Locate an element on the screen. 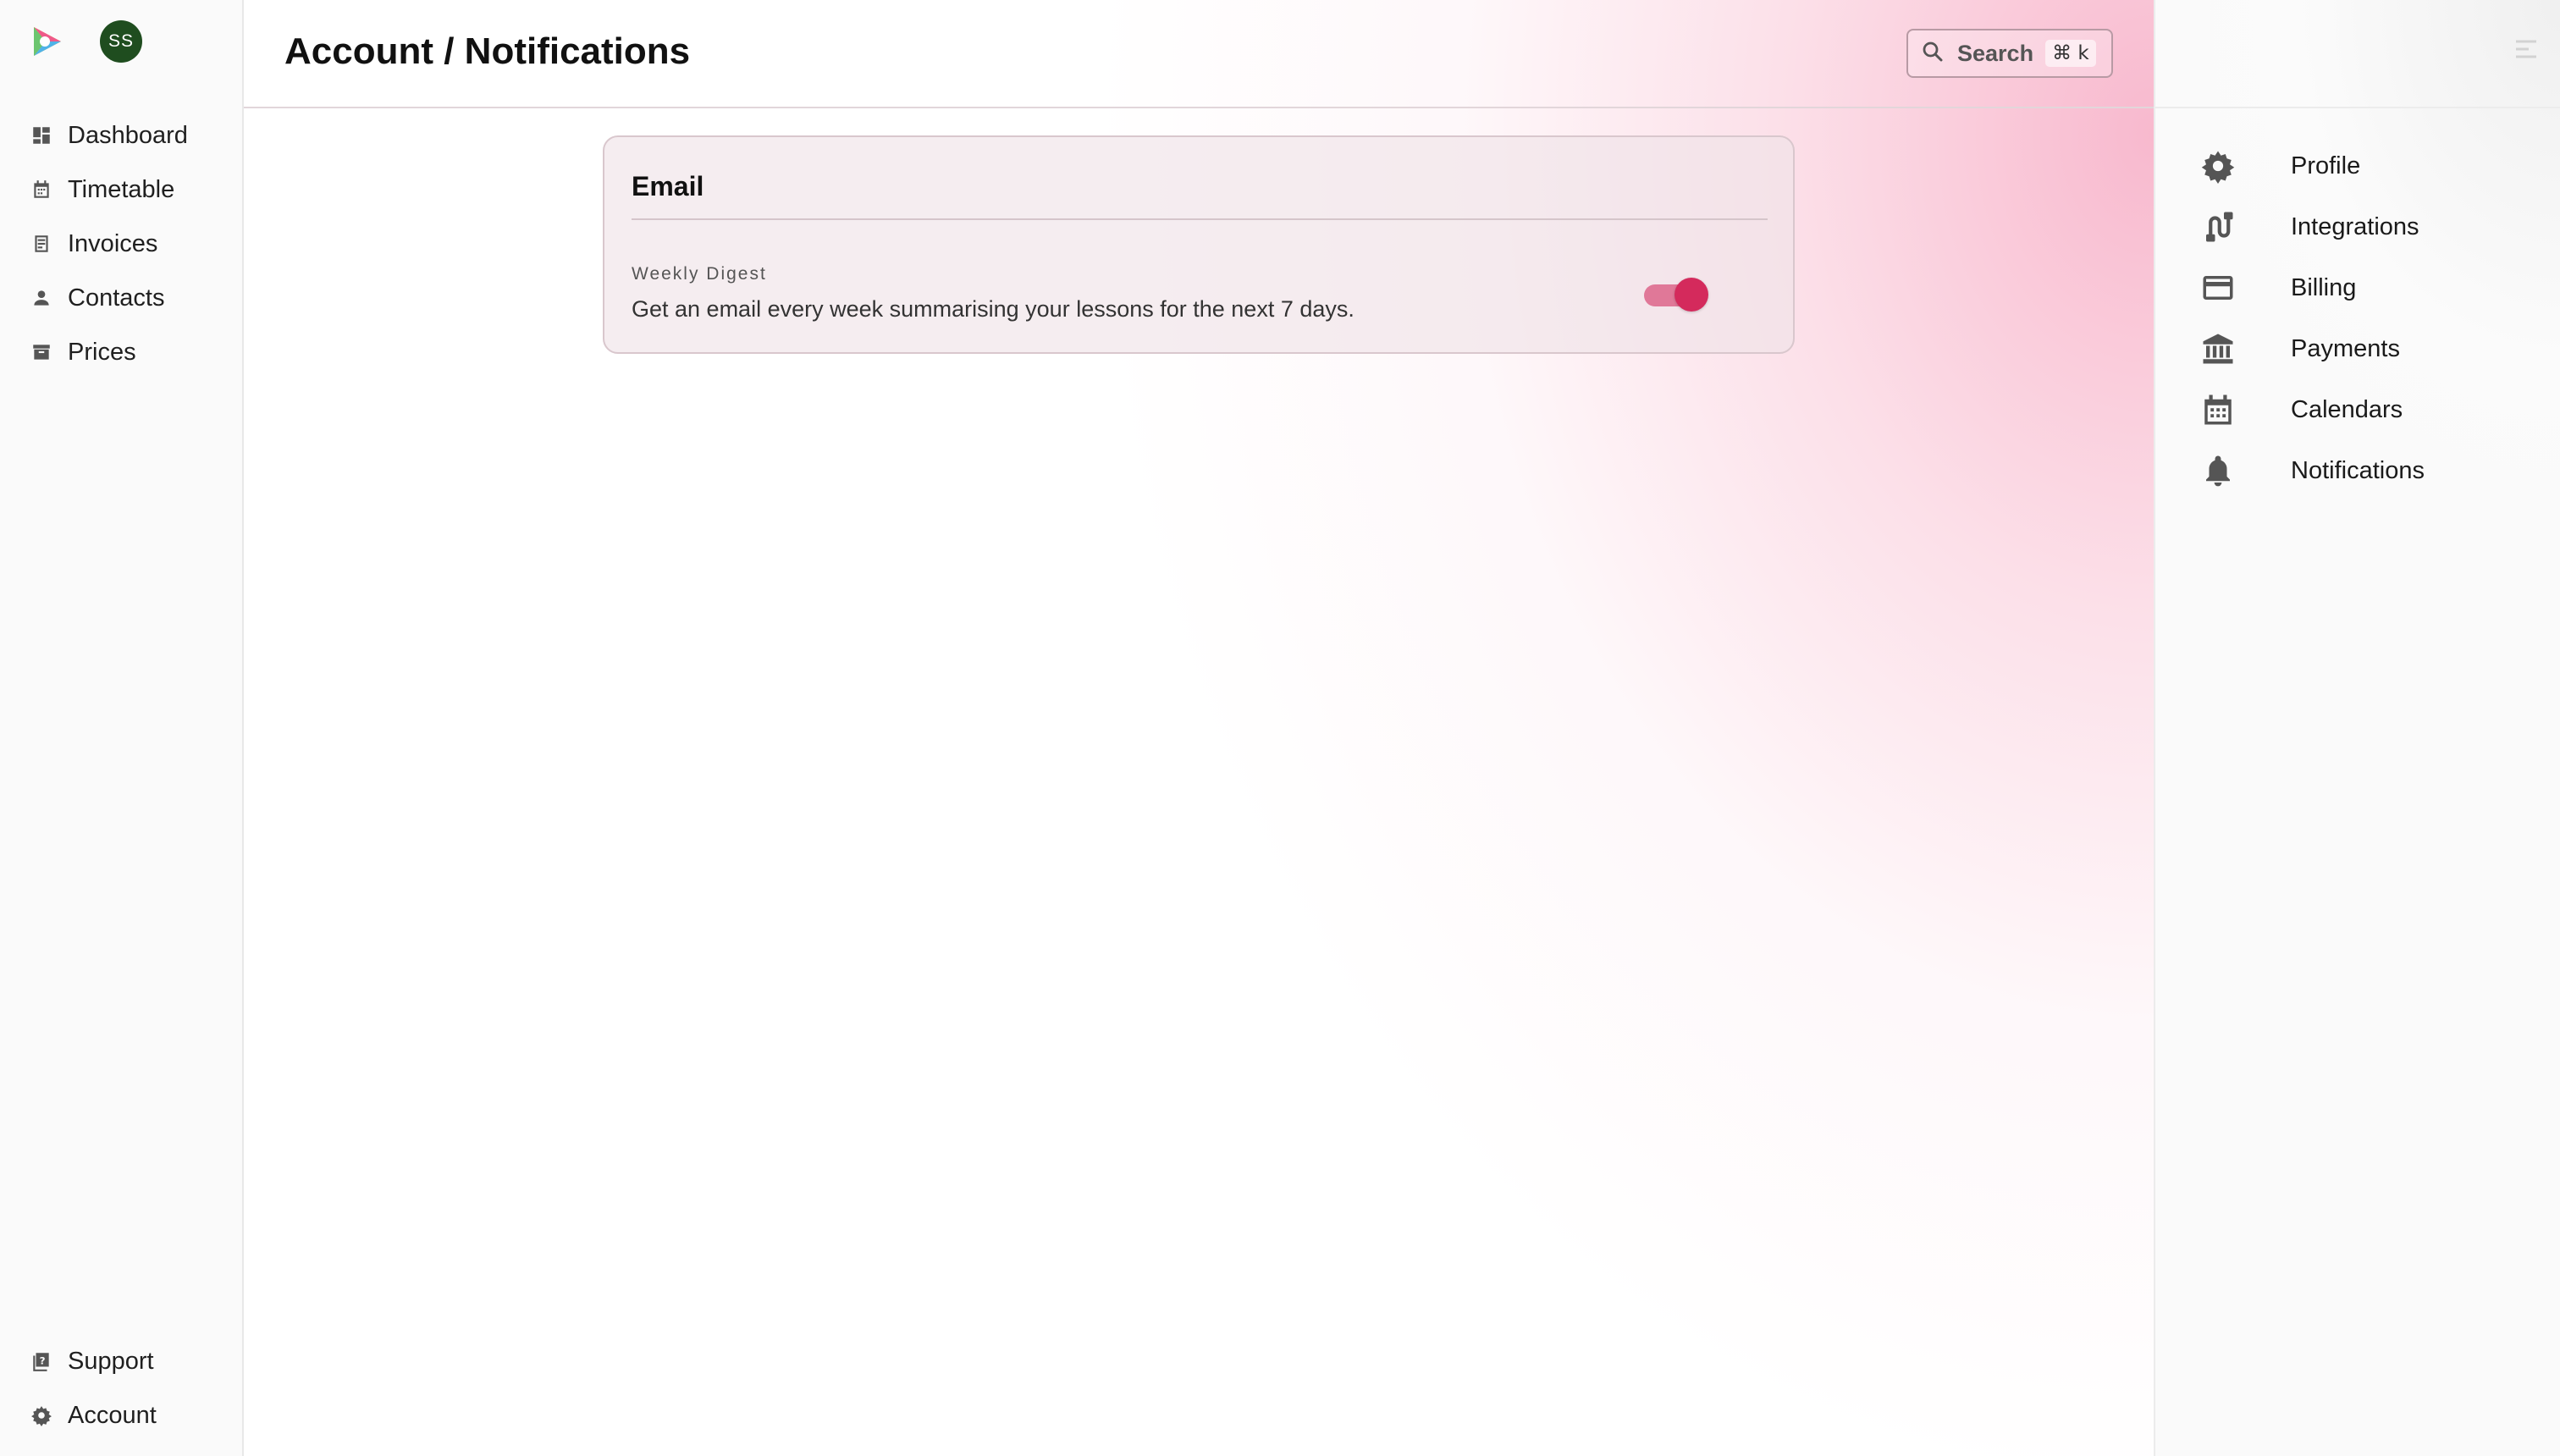  sidebar-item-dashboard: Dashboard is located at coordinates (122, 135).